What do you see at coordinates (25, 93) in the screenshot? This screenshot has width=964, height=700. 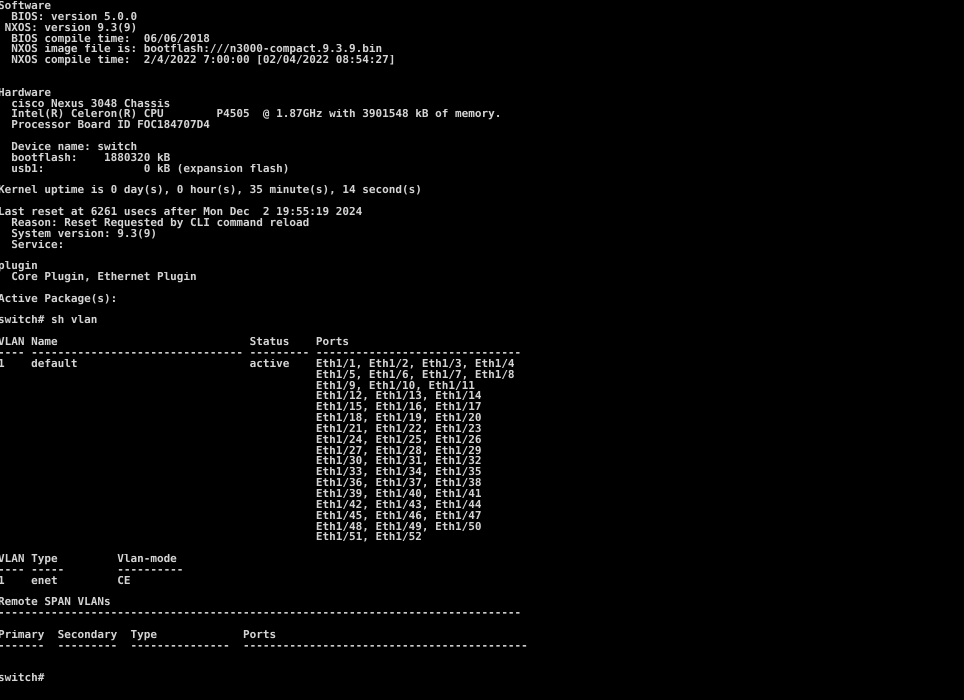 I see `terminal-line: Hardware` at bounding box center [25, 93].